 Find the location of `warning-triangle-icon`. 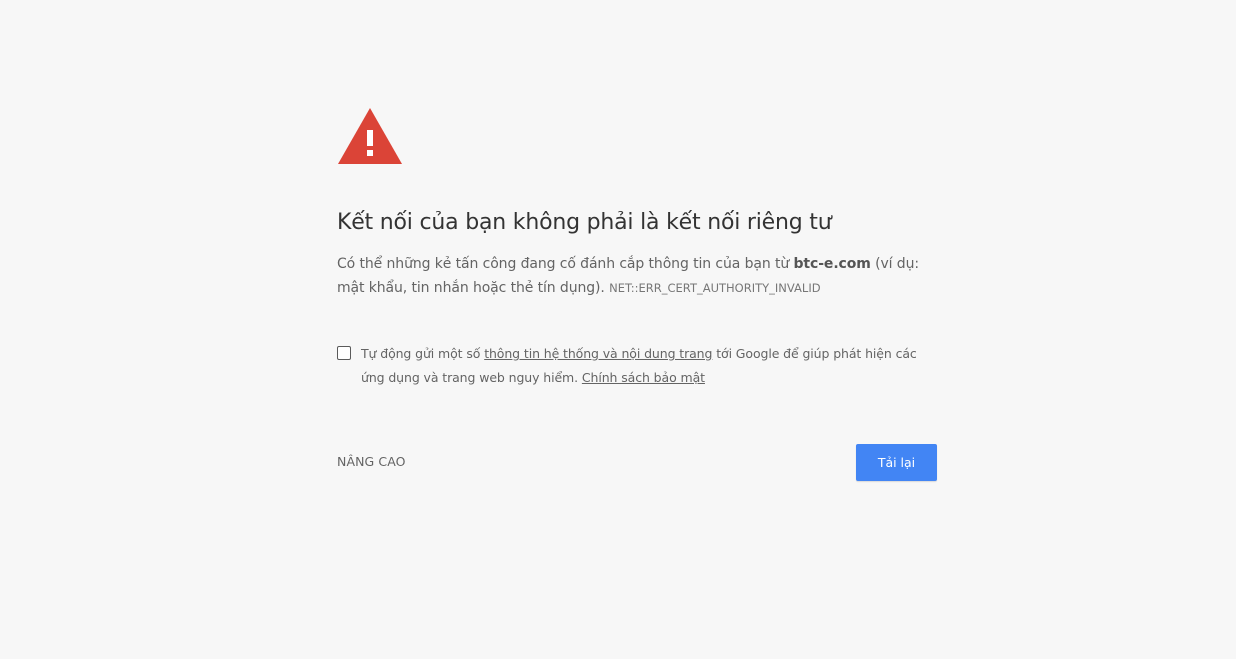

warning-triangle-icon is located at coordinates (370, 136).